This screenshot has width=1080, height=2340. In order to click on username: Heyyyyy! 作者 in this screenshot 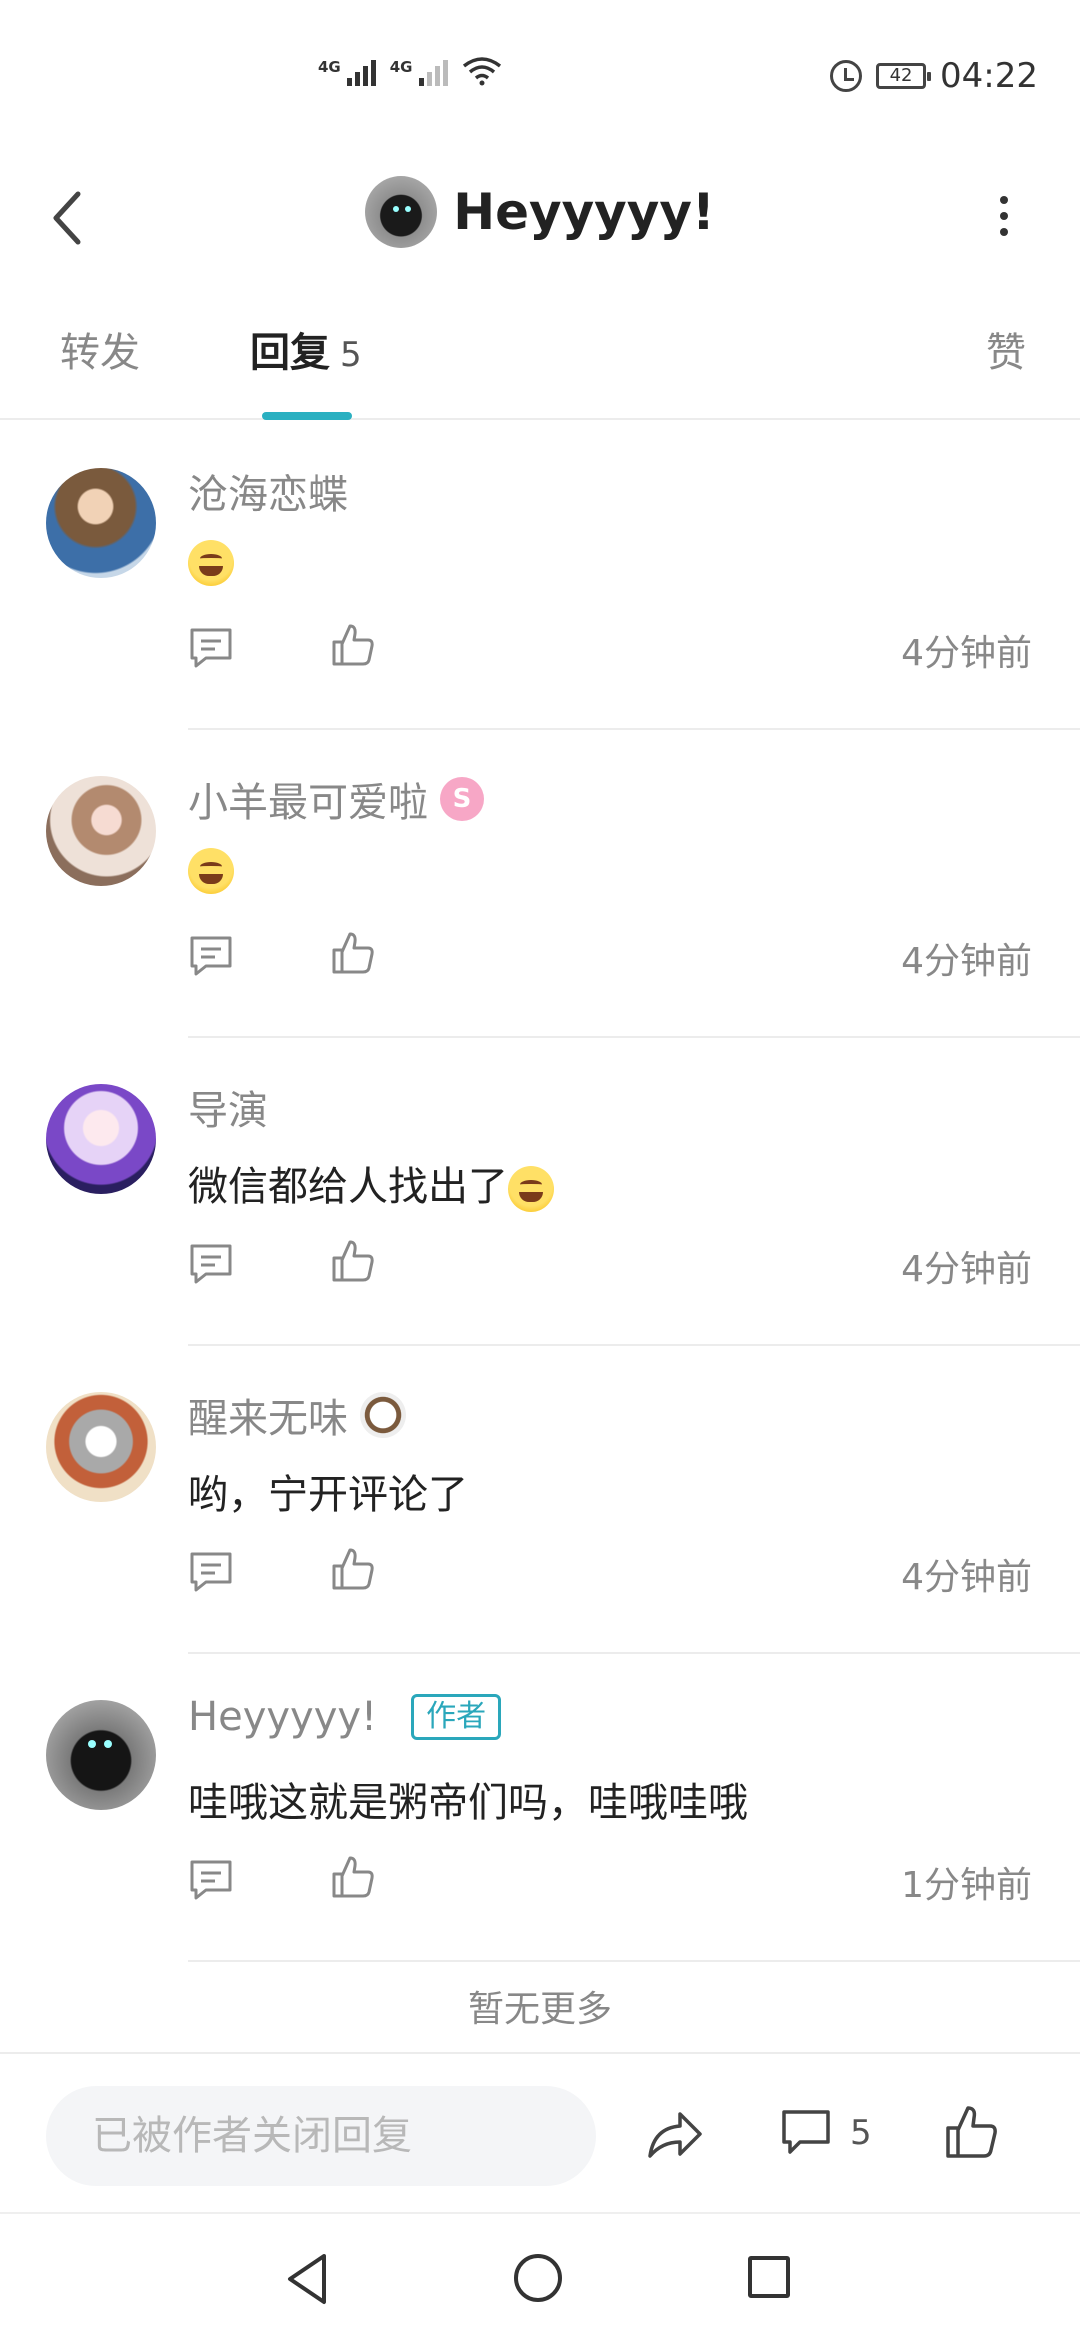, I will do `click(345, 1717)`.